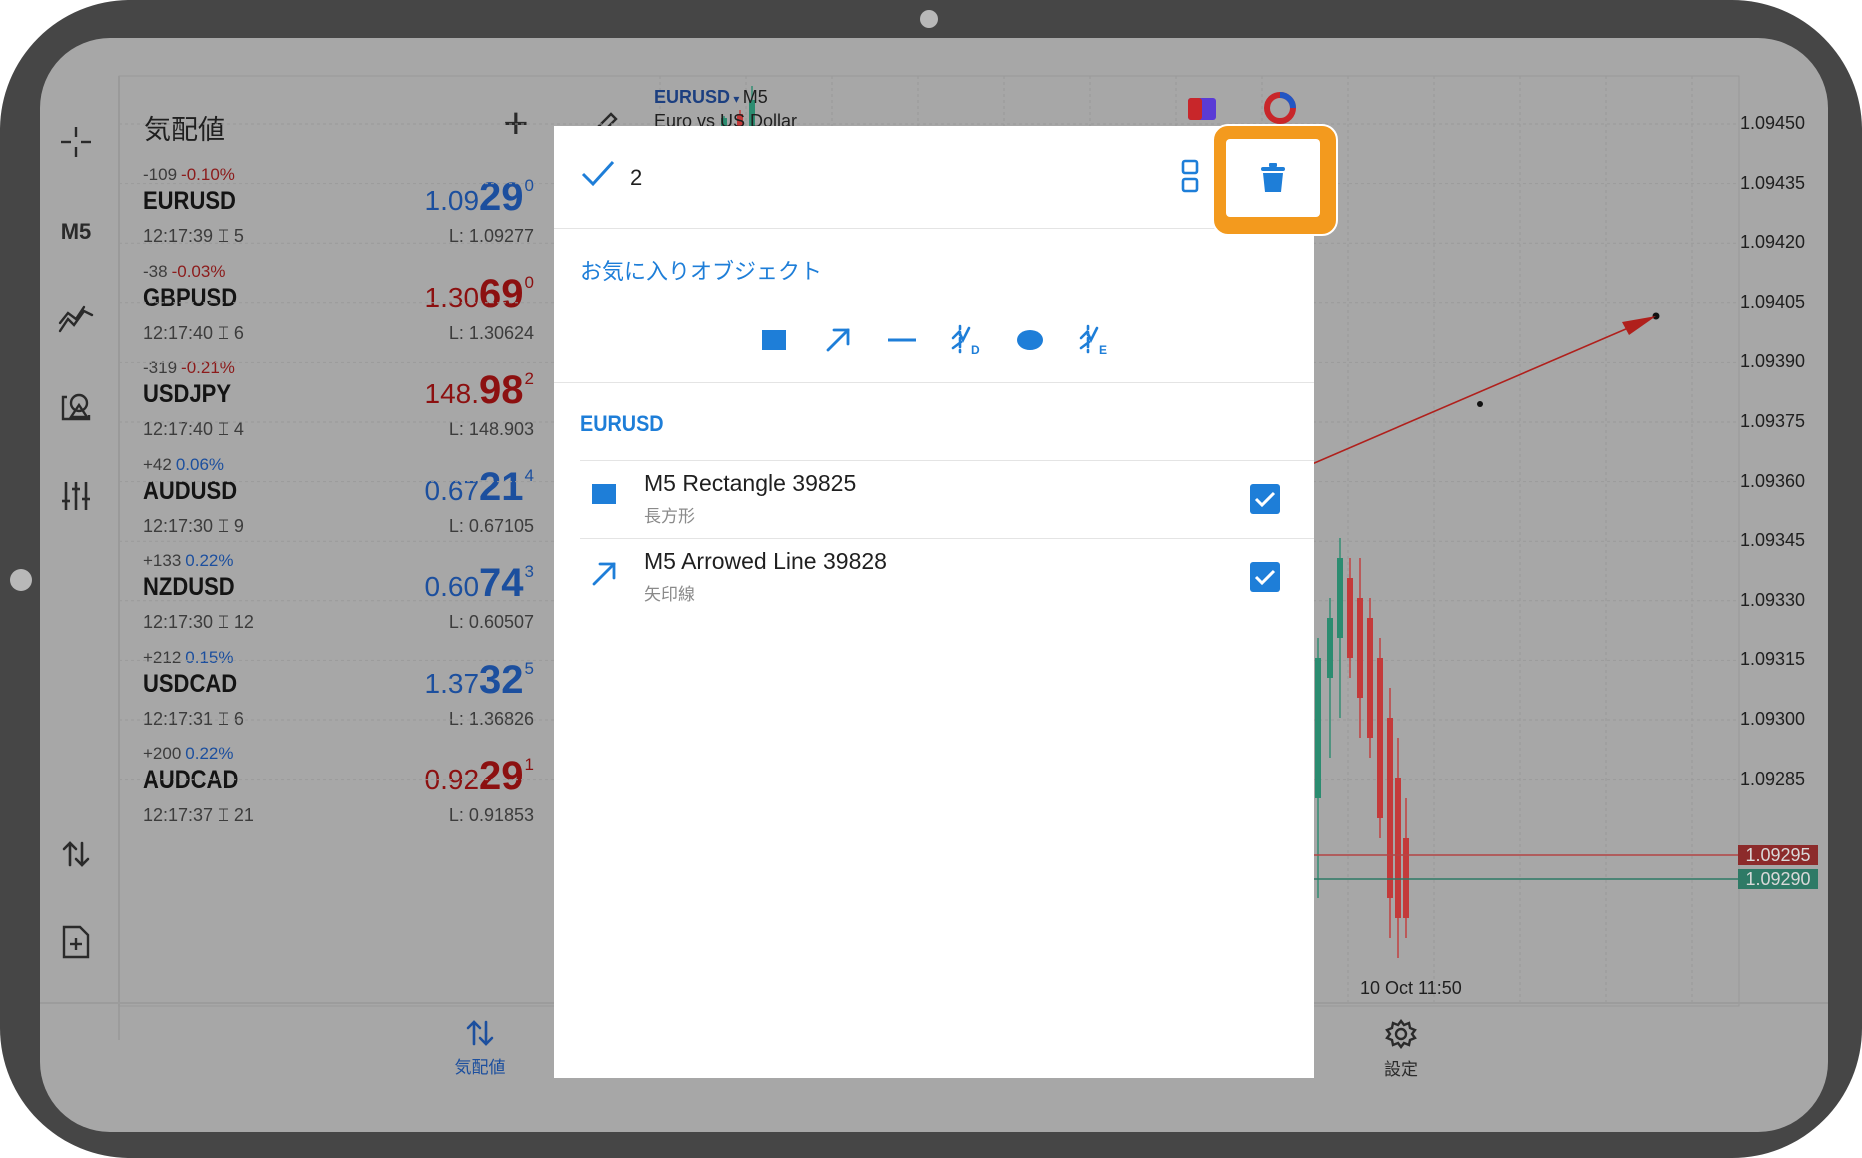 The width and height of the screenshot is (1862, 1158). Describe the element at coordinates (765, 561) in the screenshot. I see `object-name: M5 Arrowed Line 39828` at that location.